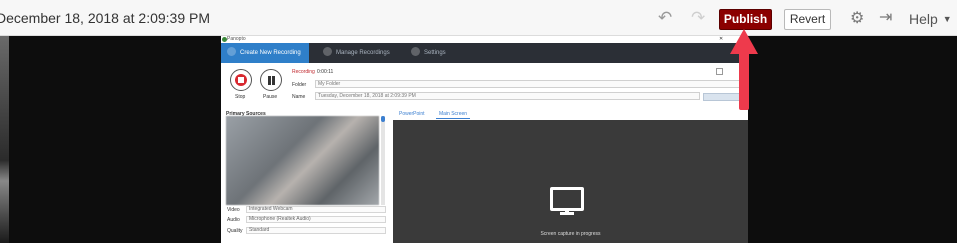  Describe the element at coordinates (367, 96) in the screenshot. I see `name-value: Tuesday, December 18, 2018 at 2:09:39 PM` at that location.